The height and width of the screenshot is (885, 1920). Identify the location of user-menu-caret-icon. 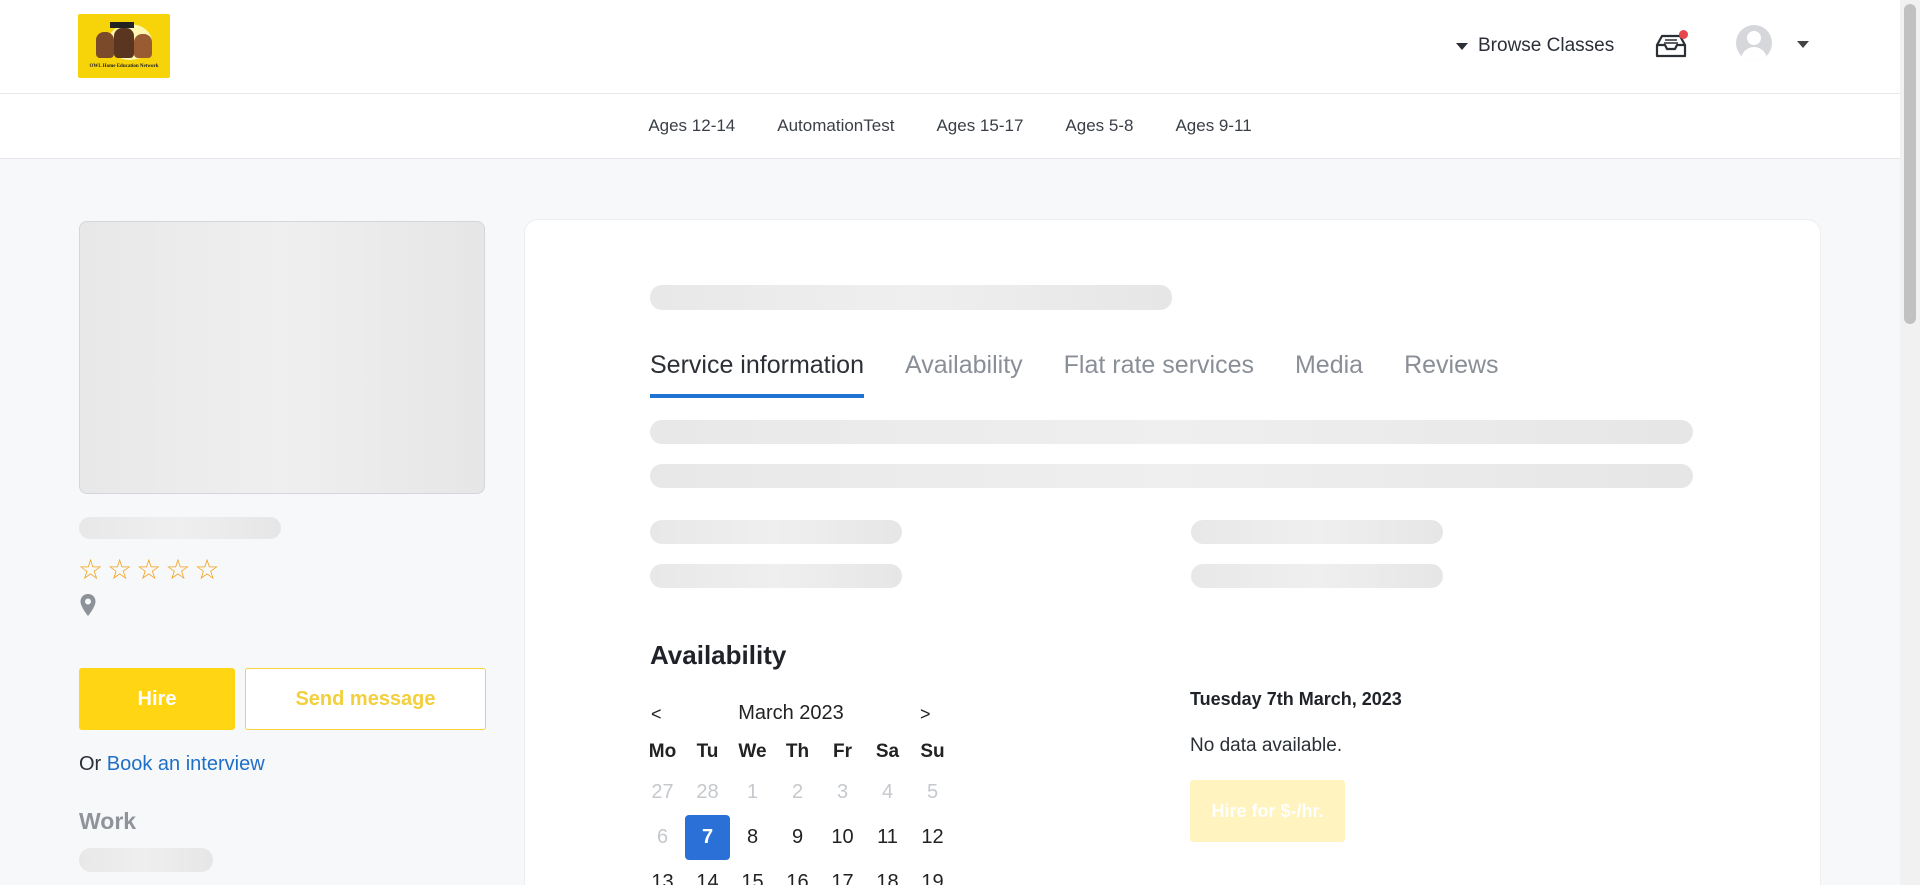
(1803, 44).